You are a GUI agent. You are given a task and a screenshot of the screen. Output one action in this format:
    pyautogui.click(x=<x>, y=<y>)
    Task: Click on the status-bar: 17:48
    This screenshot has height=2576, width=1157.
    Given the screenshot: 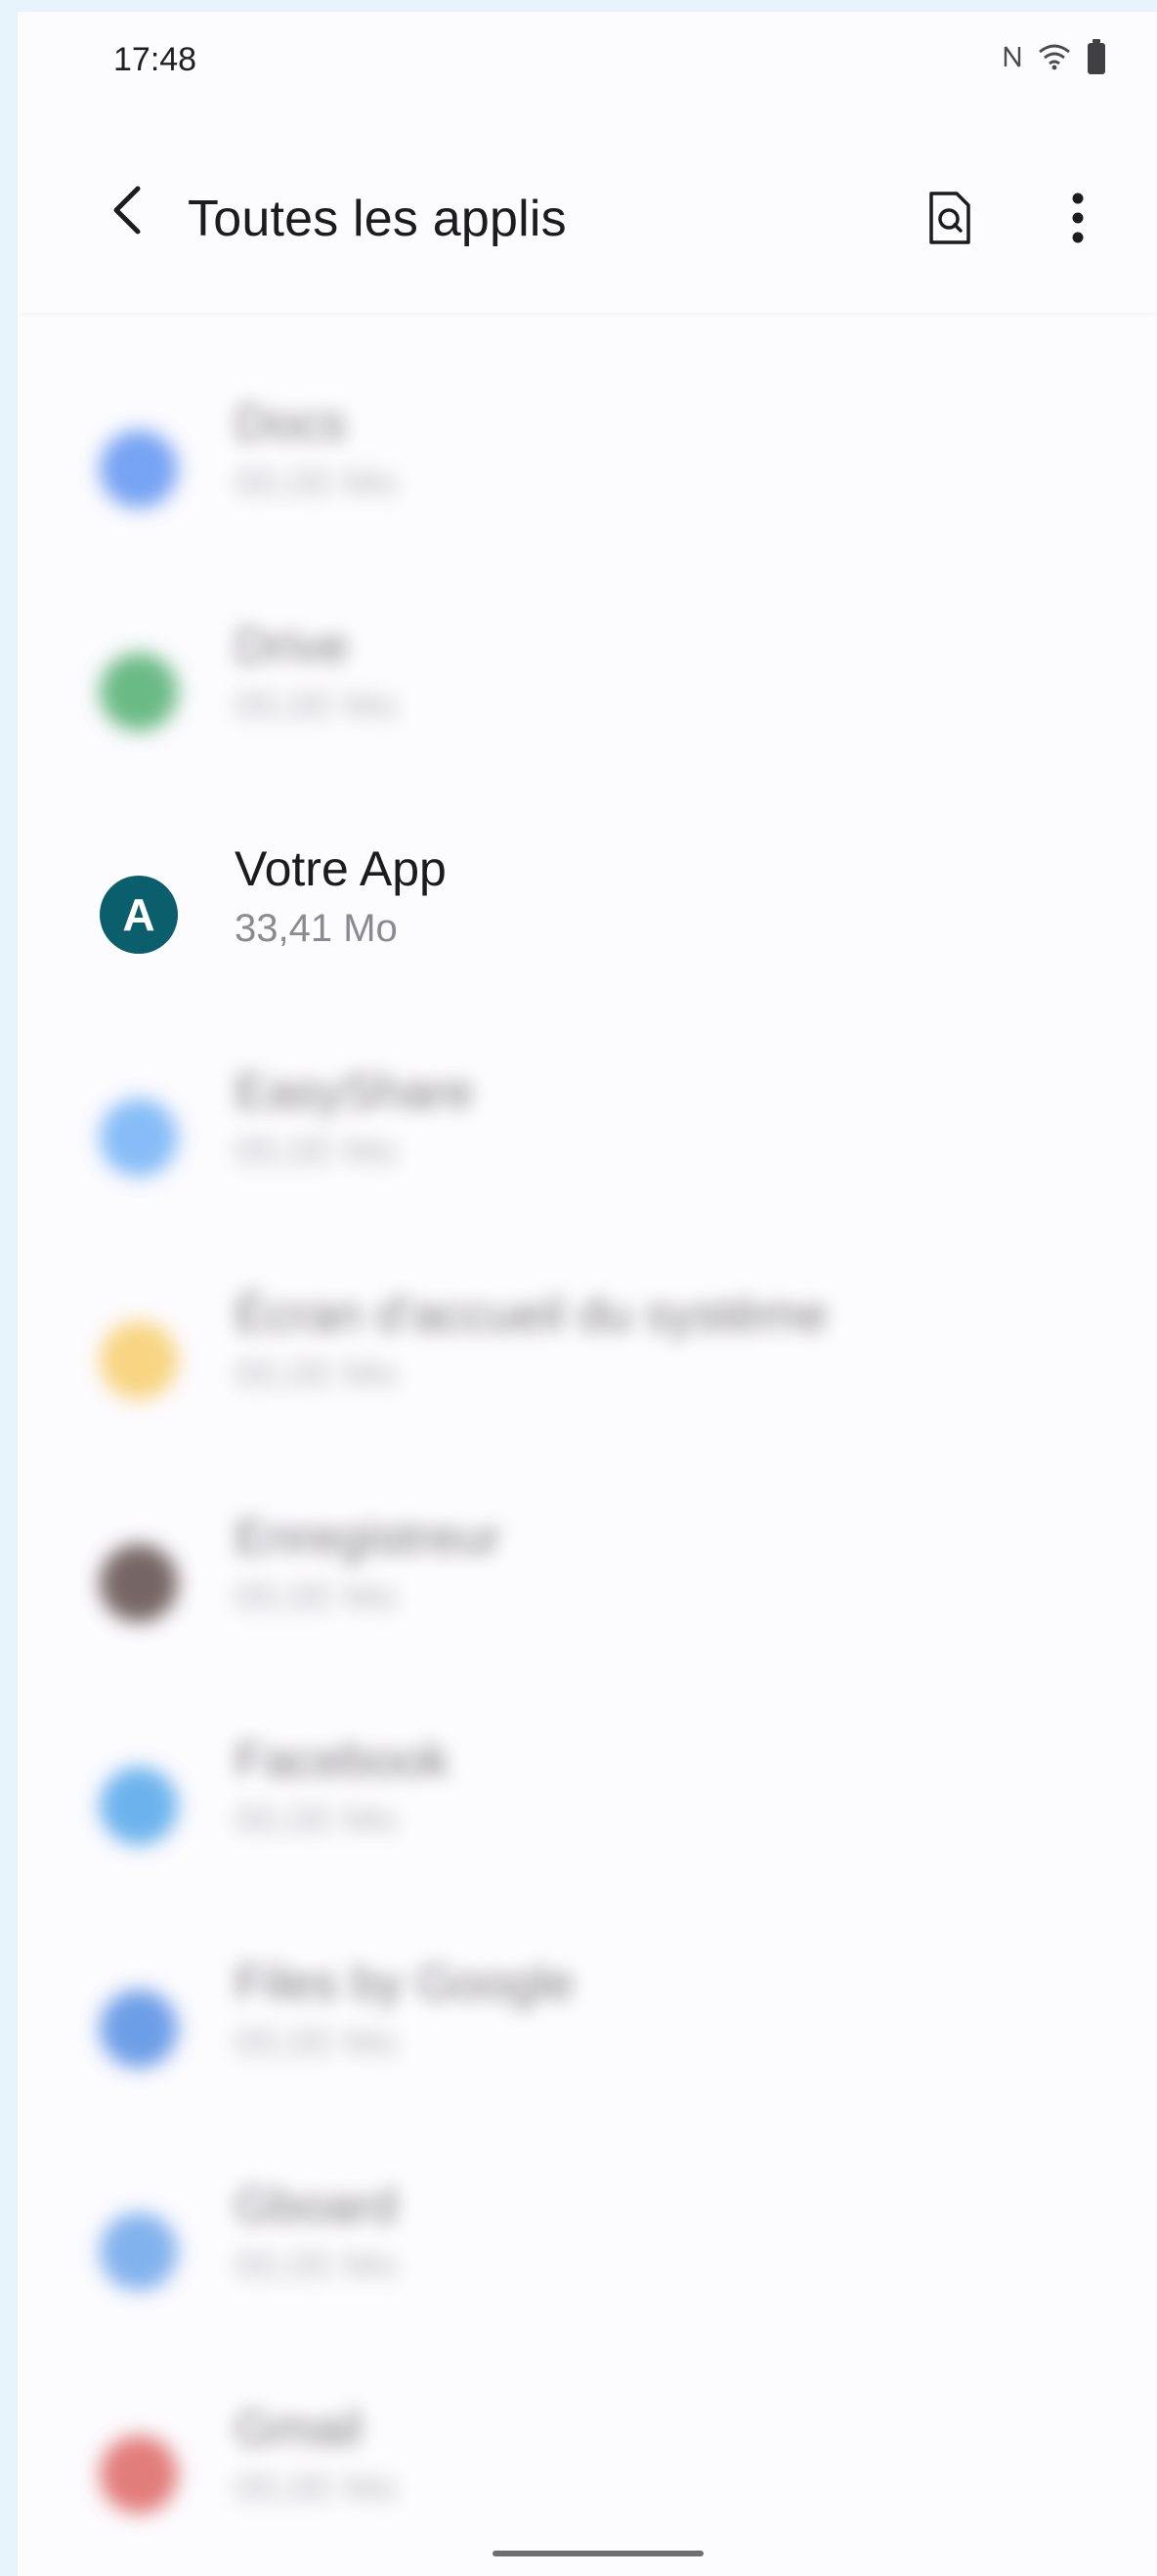 What is the action you would take?
    pyautogui.click(x=587, y=61)
    